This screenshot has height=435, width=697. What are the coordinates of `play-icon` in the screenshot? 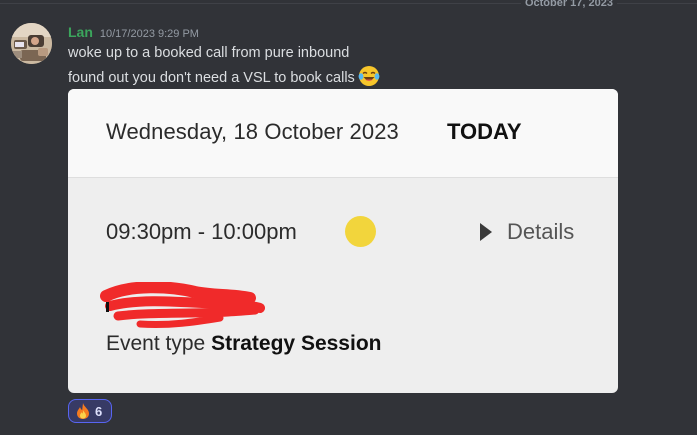 It's located at (486, 232).